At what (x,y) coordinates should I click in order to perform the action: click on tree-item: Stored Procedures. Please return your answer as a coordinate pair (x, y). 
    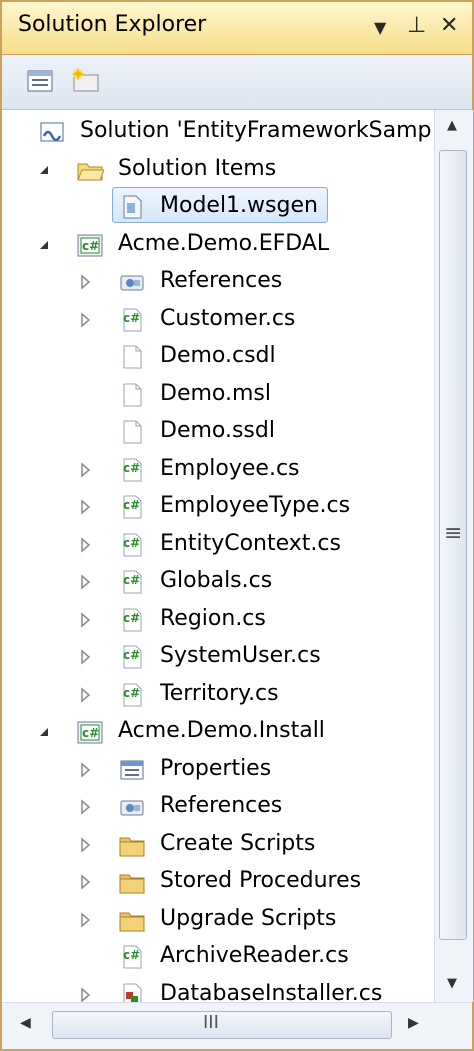
    Looking at the image, I should click on (218, 882).